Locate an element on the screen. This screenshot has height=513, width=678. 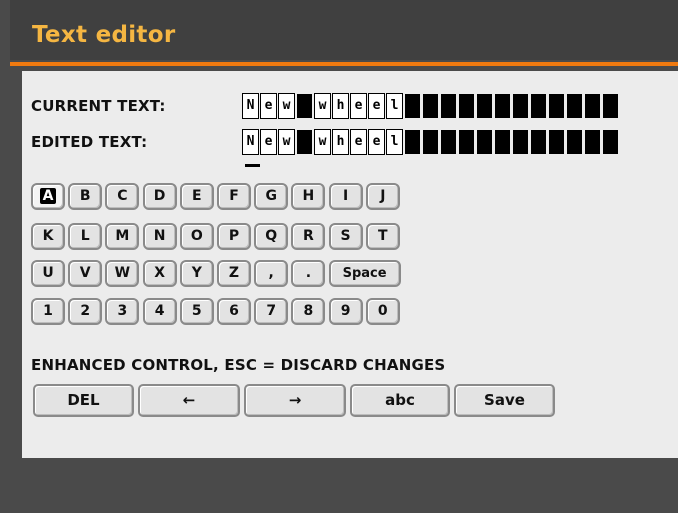
key-label: H is located at coordinates (308, 196).